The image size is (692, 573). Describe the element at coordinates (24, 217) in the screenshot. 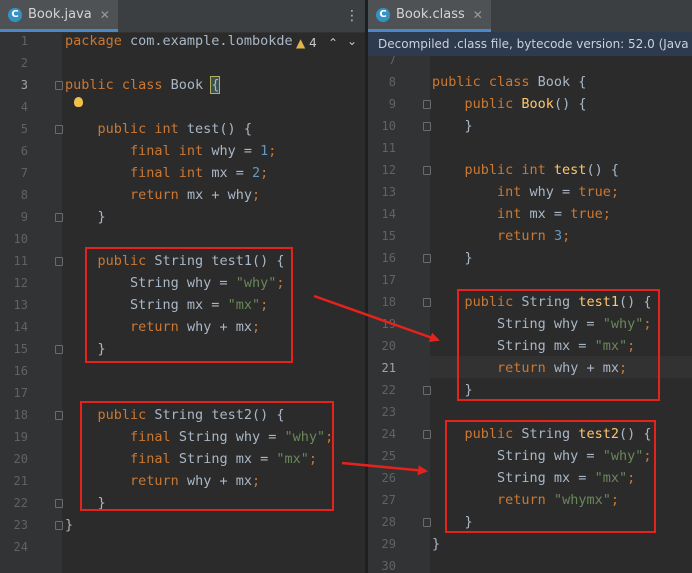

I see `line-number: 9` at that location.